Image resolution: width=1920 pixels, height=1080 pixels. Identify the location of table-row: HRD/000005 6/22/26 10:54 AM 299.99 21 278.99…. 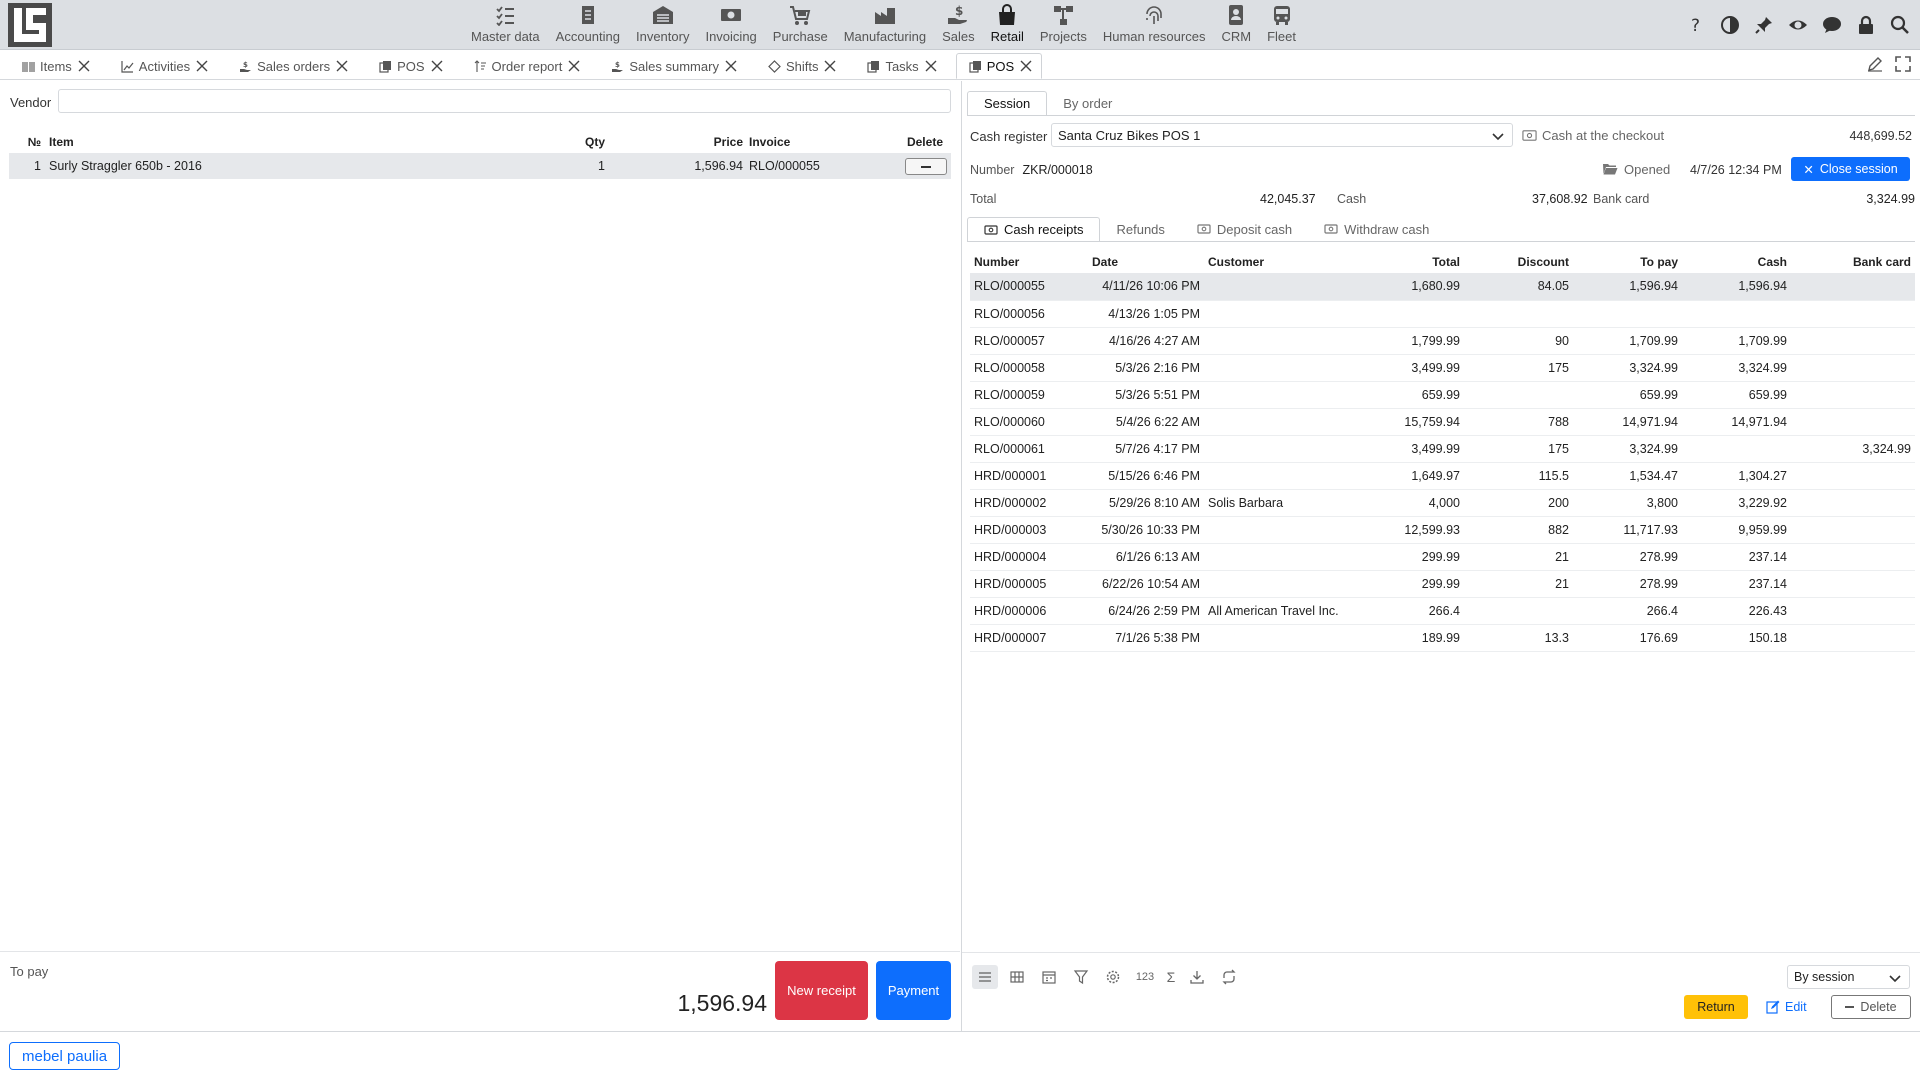
(1442, 584).